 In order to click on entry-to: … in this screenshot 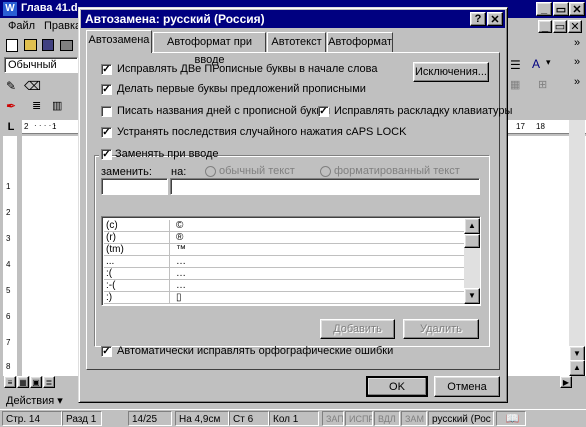, I will do `click(181, 261)`.